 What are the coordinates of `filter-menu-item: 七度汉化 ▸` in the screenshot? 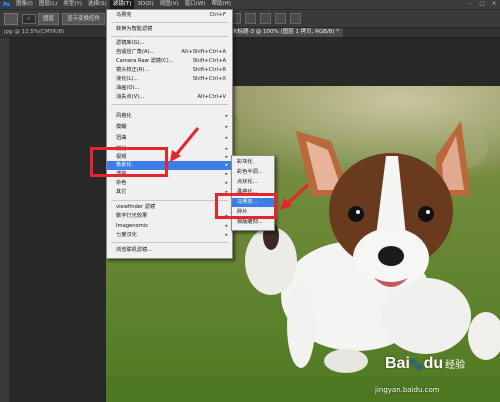 It's located at (169, 235).